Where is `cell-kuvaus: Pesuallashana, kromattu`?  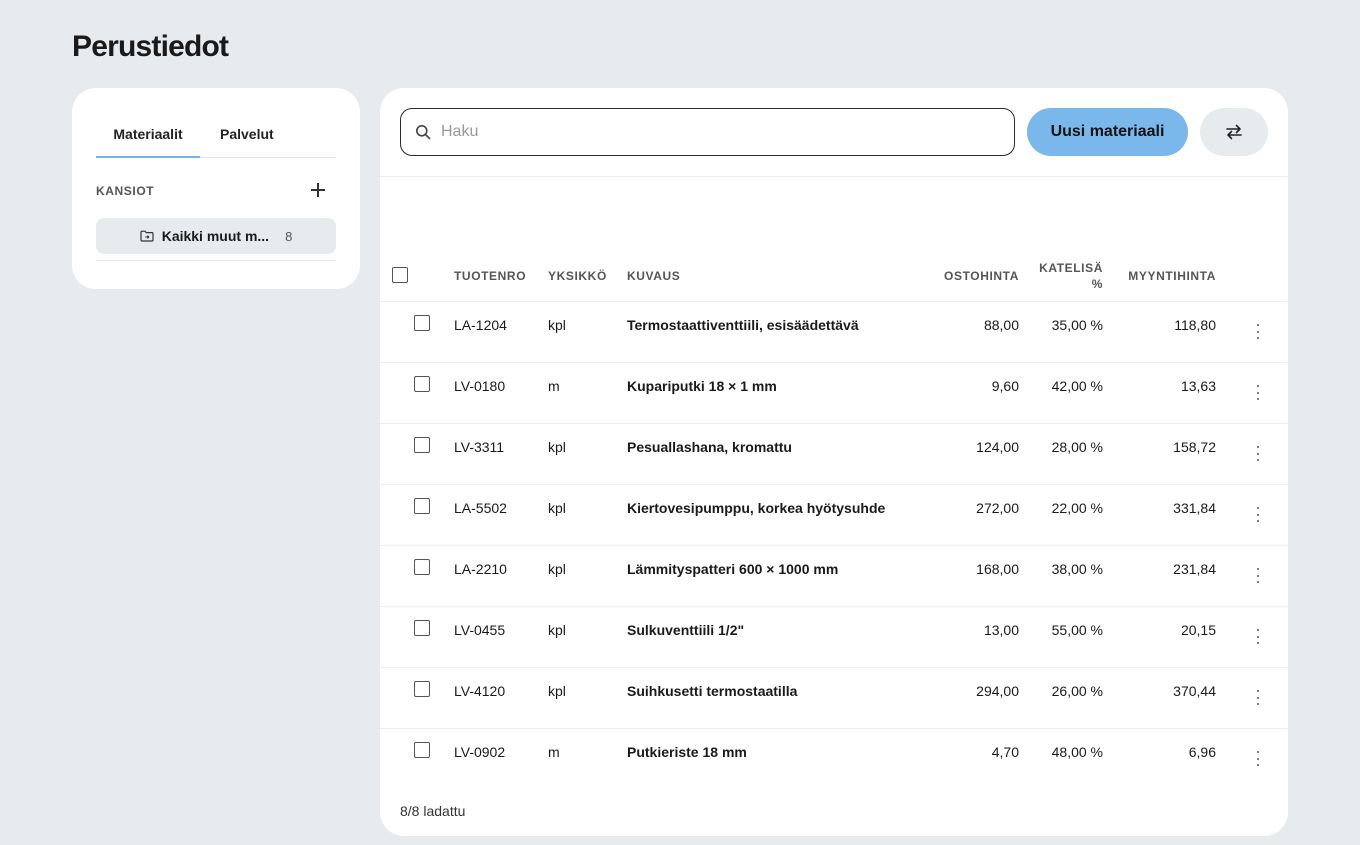 cell-kuvaus: Pesuallashana, kromattu is located at coordinates (709, 447).